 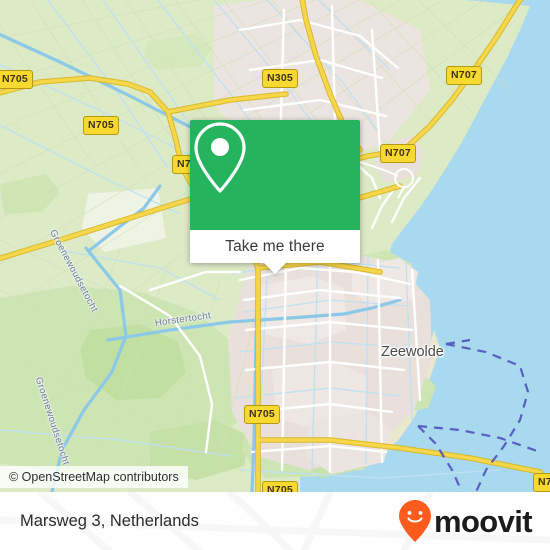 I want to click on place-label-zeewolde: Zeewolde, so click(x=412, y=352).